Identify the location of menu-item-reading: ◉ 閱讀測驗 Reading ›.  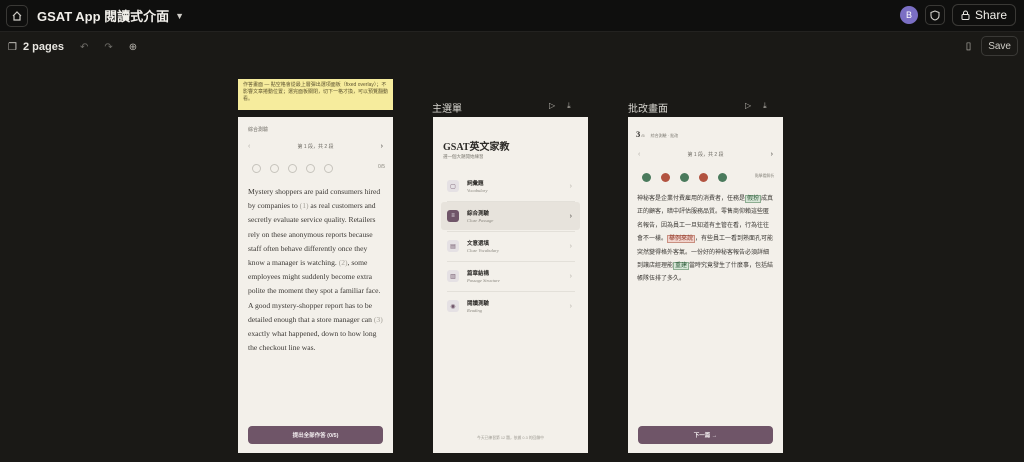
(510, 306).